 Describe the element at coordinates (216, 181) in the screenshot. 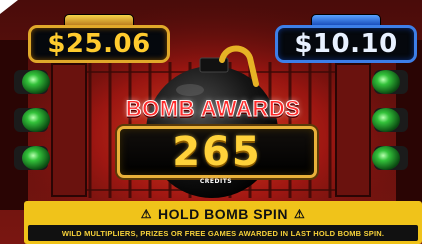

I see `award-unit: CREDITS` at that location.